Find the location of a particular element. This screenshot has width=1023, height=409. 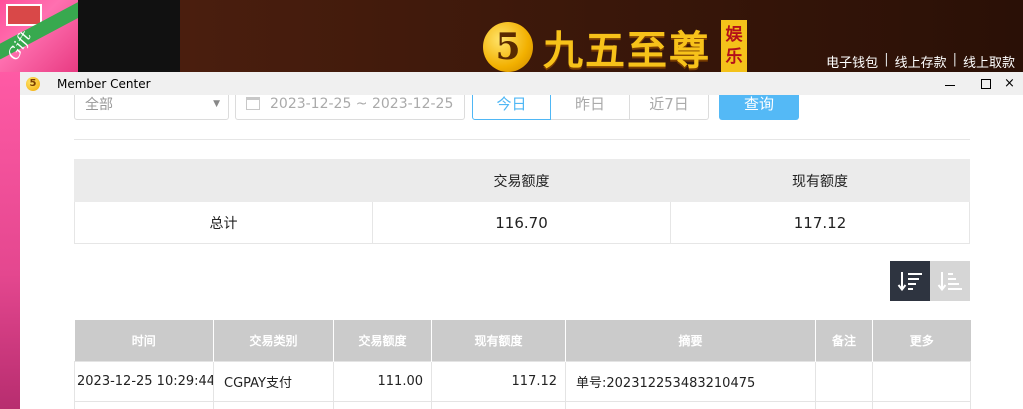

col-header-note: 备注 is located at coordinates (844, 340).